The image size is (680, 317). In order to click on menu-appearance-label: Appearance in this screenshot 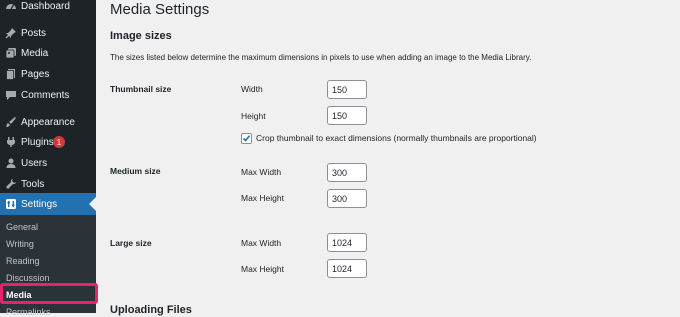, I will do `click(48, 122)`.